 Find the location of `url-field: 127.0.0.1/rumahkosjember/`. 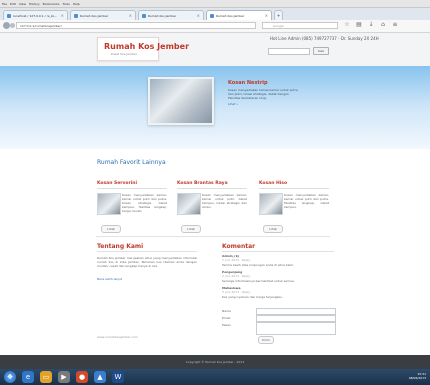

url-field: 127.0.0.1/rumahkosjember/ is located at coordinates (136, 25).